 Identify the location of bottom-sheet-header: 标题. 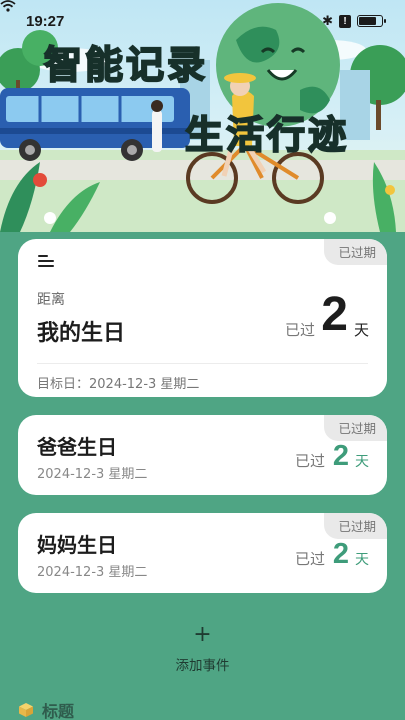
(138, 710).